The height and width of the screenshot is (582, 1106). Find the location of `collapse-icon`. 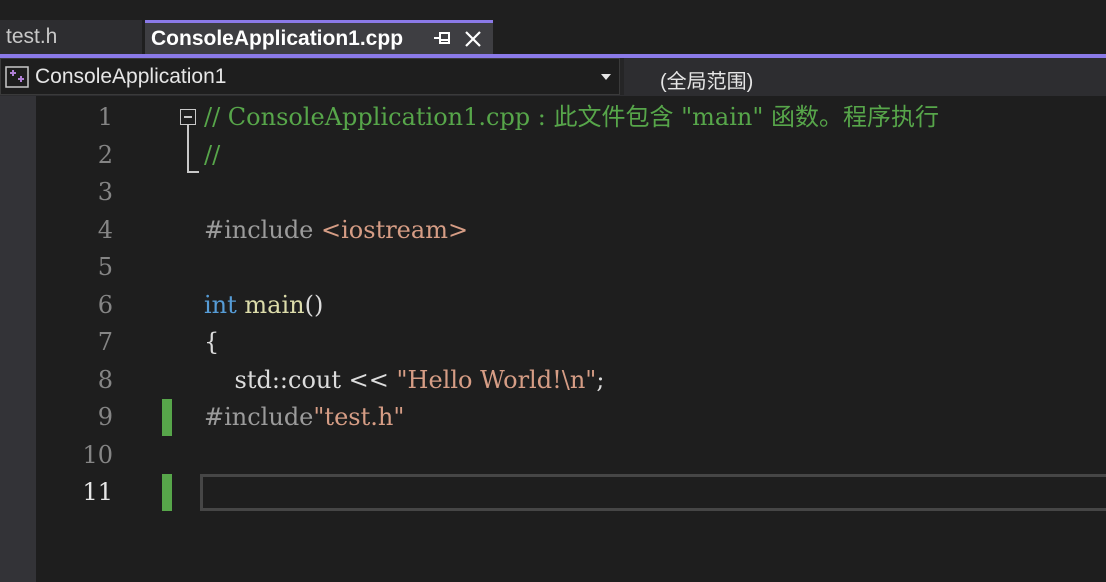

collapse-icon is located at coordinates (188, 117).